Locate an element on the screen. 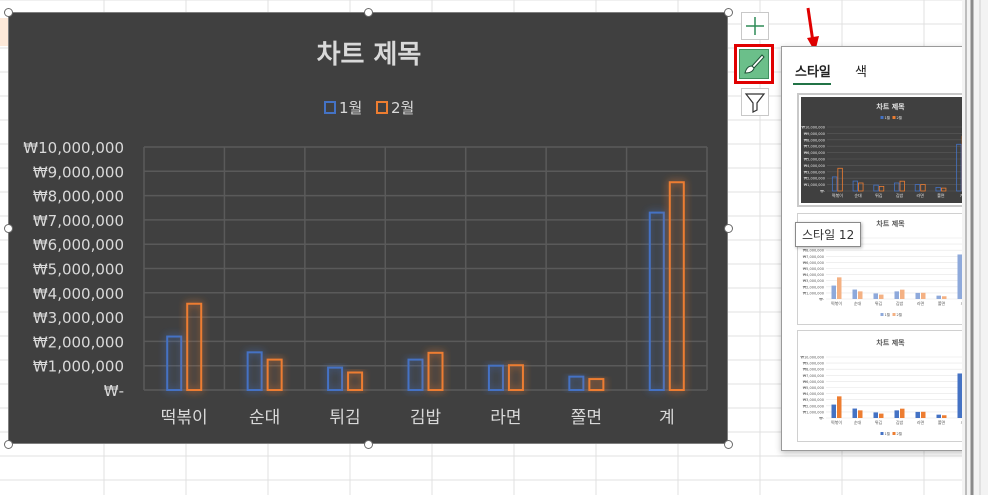 The image size is (988, 495). y-tick-label: ₩3,000,000 is located at coordinates (78, 318).